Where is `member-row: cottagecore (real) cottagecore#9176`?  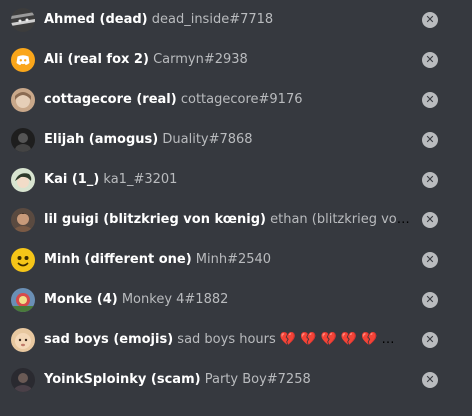 member-row: cottagecore (real) cottagecore#9176 is located at coordinates (236, 100).